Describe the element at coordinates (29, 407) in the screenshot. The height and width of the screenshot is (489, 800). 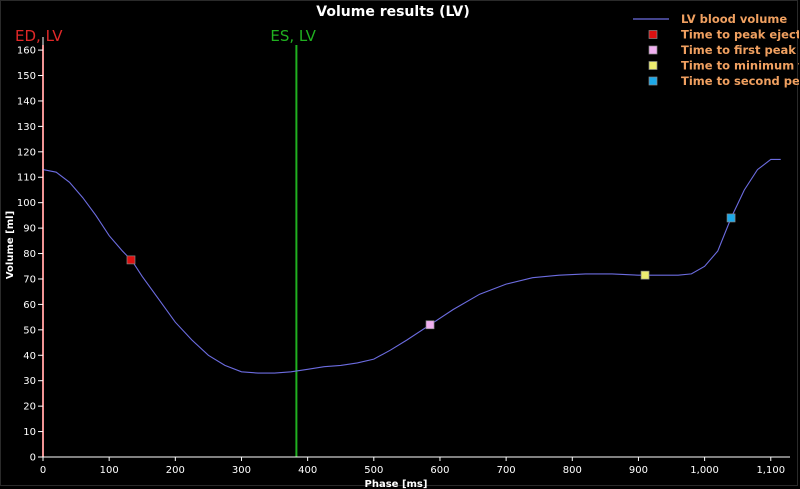
I see `y-tick-label-2: 20` at that location.